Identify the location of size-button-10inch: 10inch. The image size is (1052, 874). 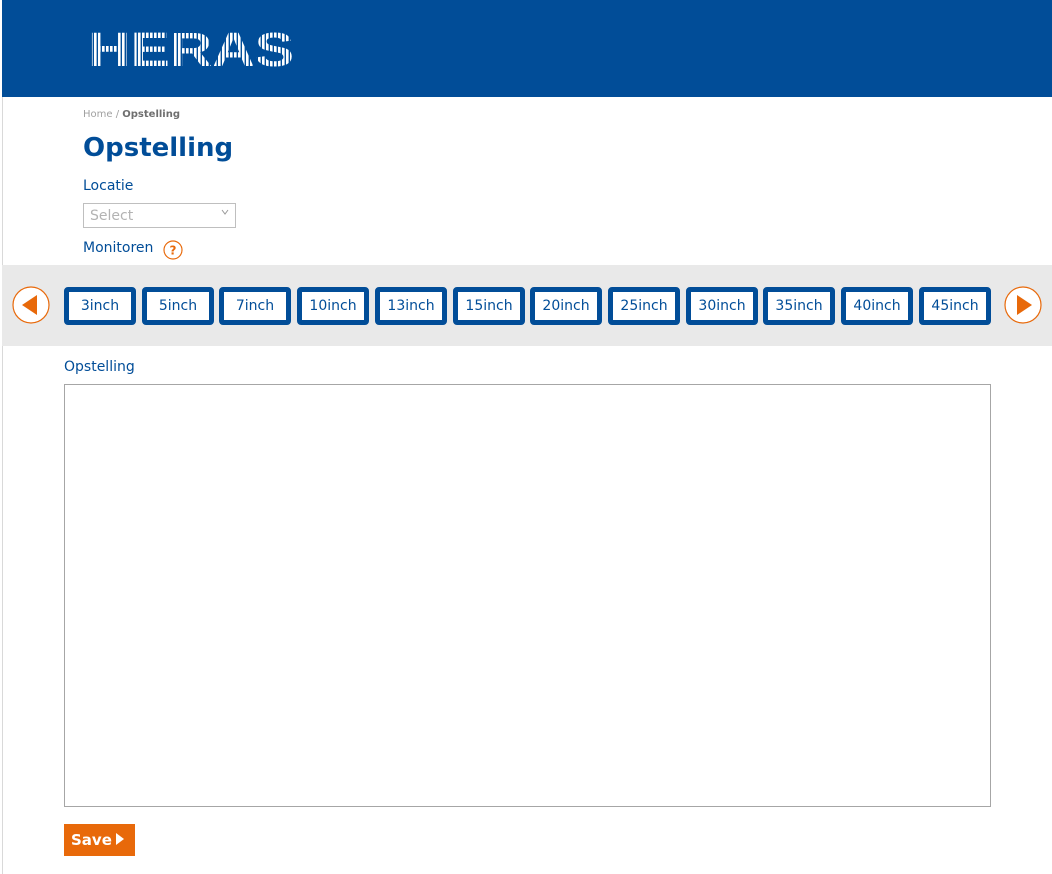
(333, 306).